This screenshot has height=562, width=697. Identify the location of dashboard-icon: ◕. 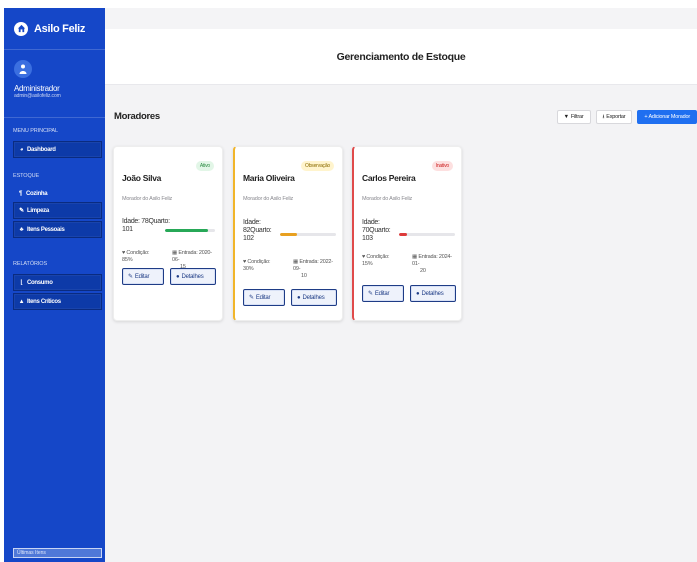
(21, 149).